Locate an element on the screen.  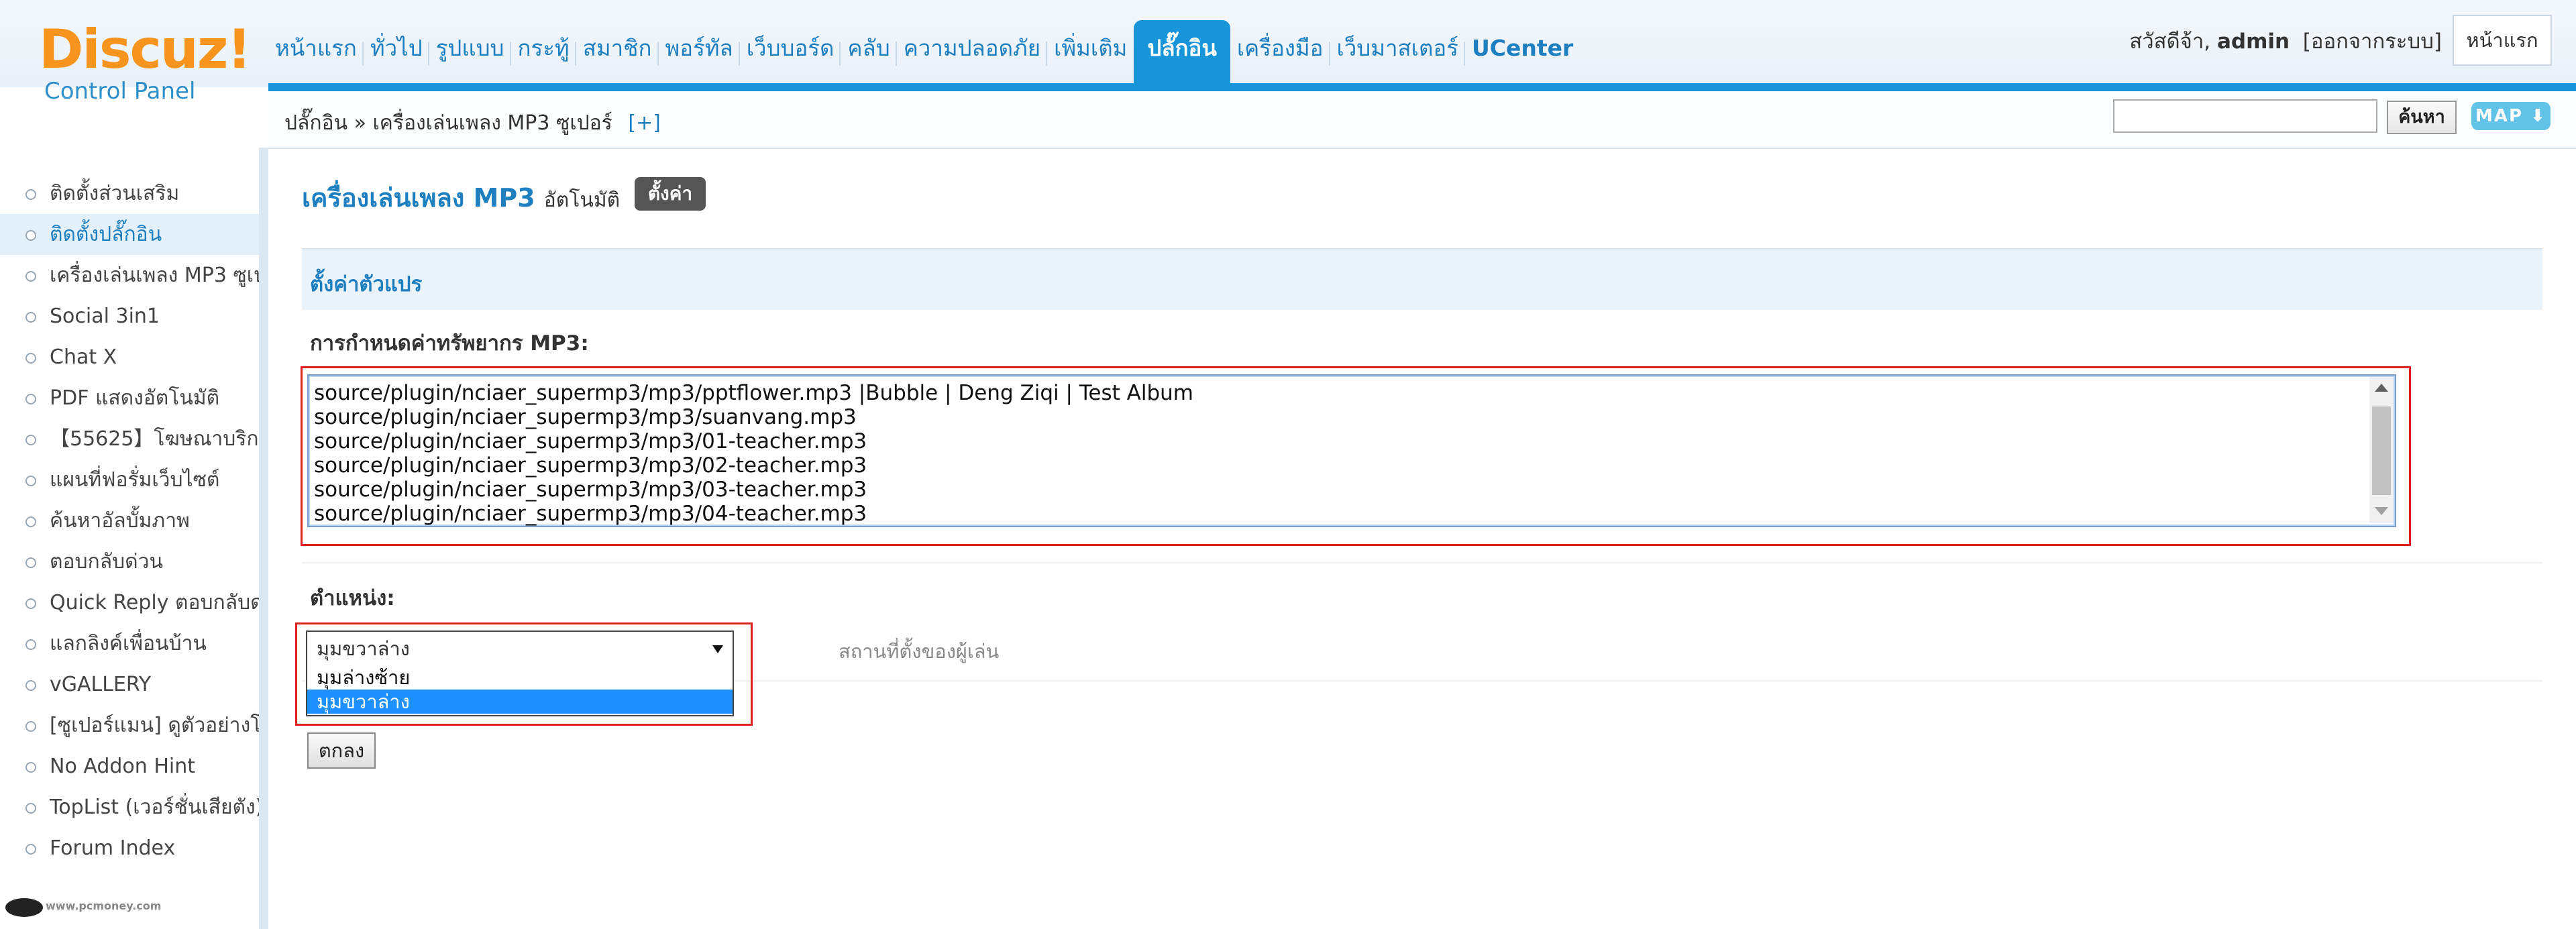
nav-item: พอร์ทัล is located at coordinates (698, 54).